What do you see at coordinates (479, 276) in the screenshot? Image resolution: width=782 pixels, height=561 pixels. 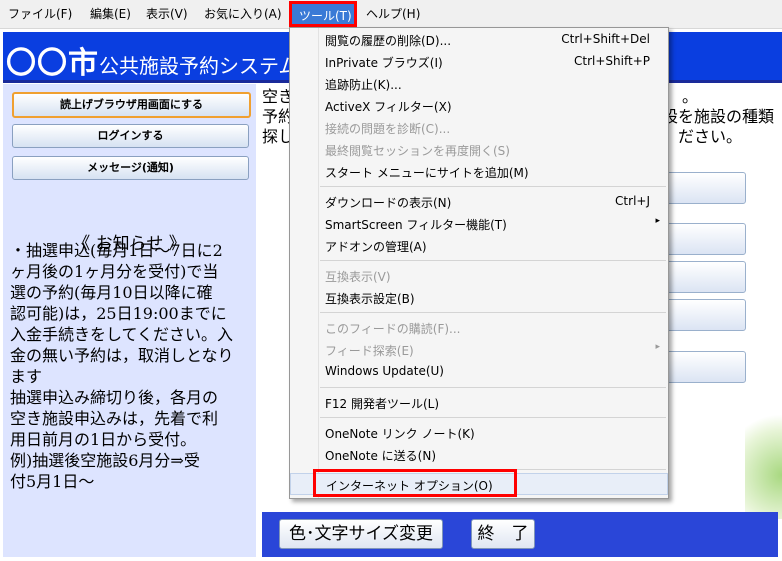 I see `menu-item-compat-view: 互換表示(V)` at bounding box center [479, 276].